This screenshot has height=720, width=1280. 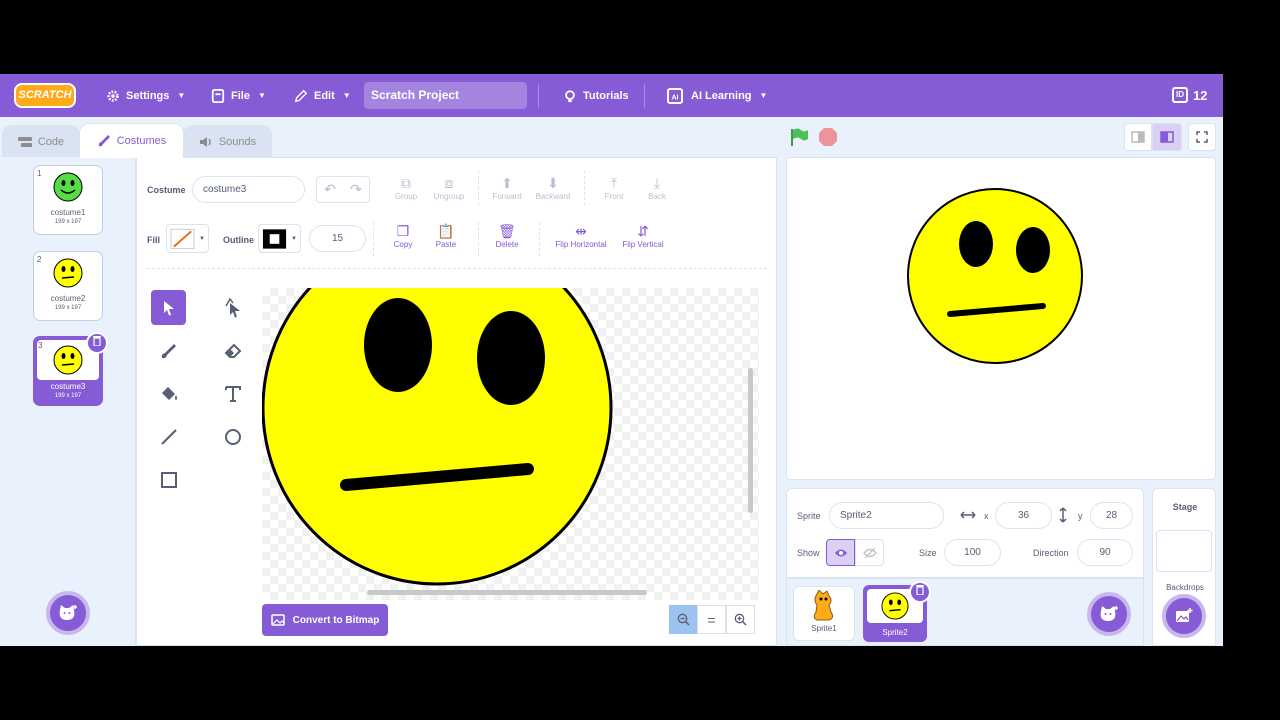 What do you see at coordinates (972, 552) in the screenshot?
I see `size-input: 100` at bounding box center [972, 552].